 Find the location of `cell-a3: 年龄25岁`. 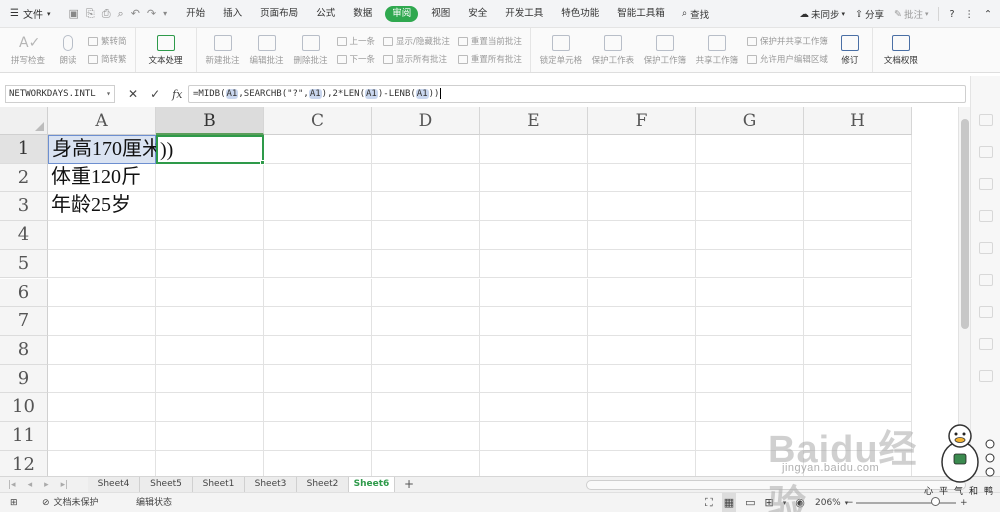

cell-a3: 年龄25岁 is located at coordinates (102, 207).